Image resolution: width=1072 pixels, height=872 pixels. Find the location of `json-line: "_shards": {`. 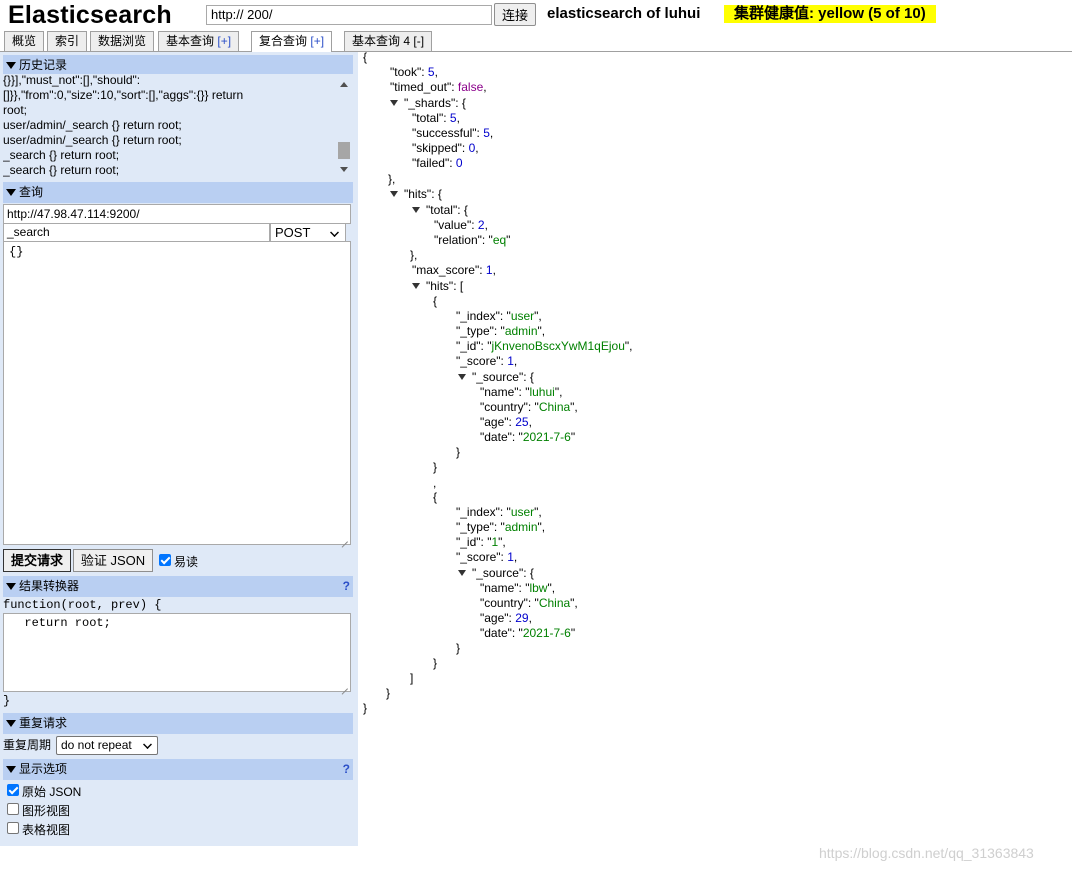

json-line: "_shards": { is located at coordinates (428, 103).